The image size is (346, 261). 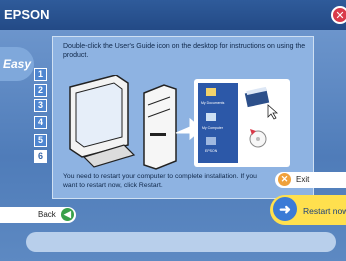 What do you see at coordinates (213, 103) in the screenshot?
I see `desktop-icon-label-0: My Documents` at bounding box center [213, 103].